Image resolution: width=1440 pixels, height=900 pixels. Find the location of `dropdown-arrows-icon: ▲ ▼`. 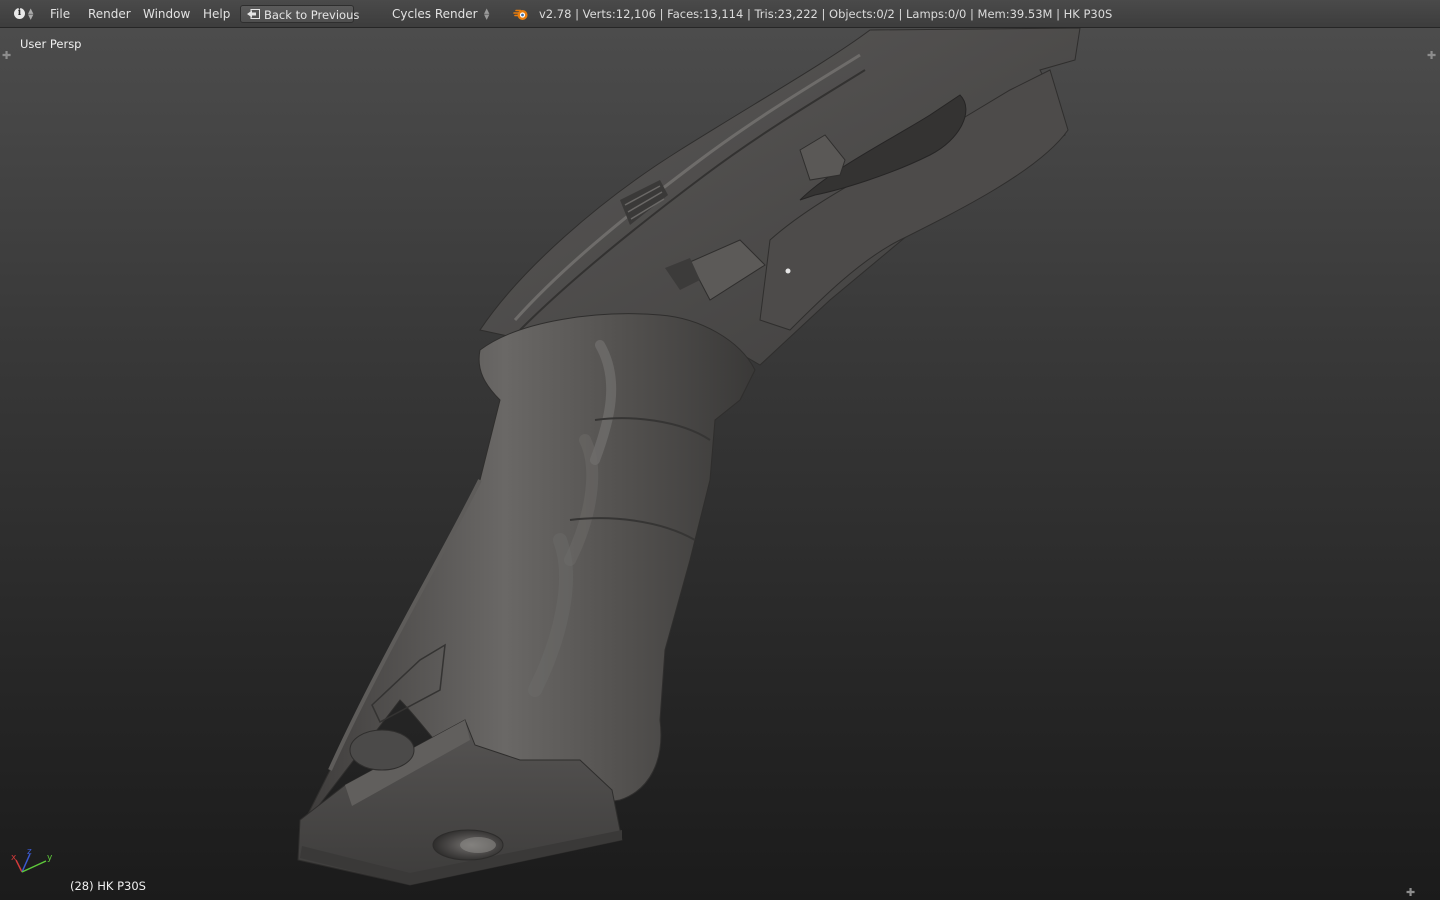

dropdown-arrows-icon: ▲ ▼ is located at coordinates (487, 14).